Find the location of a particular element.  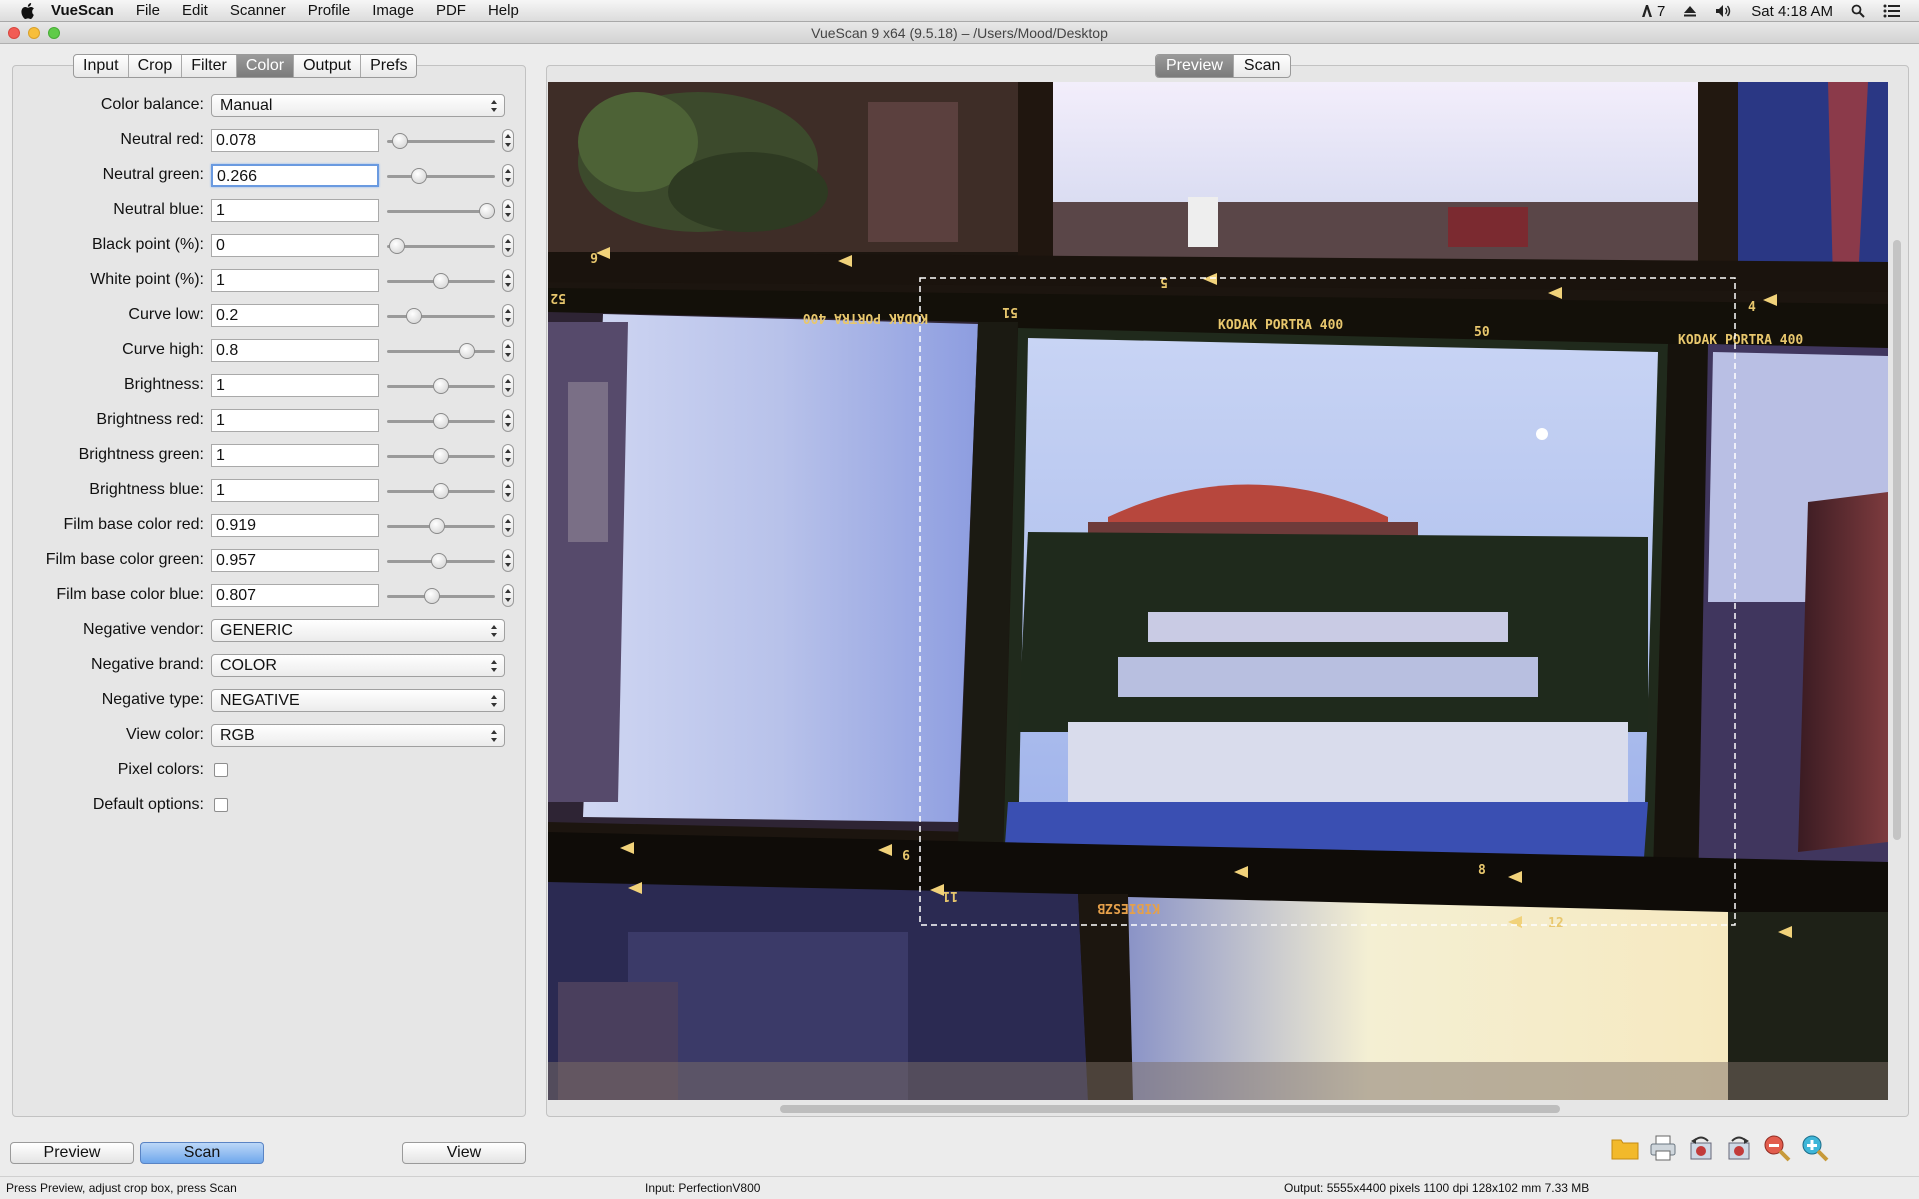

neutral-green-field: 0.266 is located at coordinates (295, 175).